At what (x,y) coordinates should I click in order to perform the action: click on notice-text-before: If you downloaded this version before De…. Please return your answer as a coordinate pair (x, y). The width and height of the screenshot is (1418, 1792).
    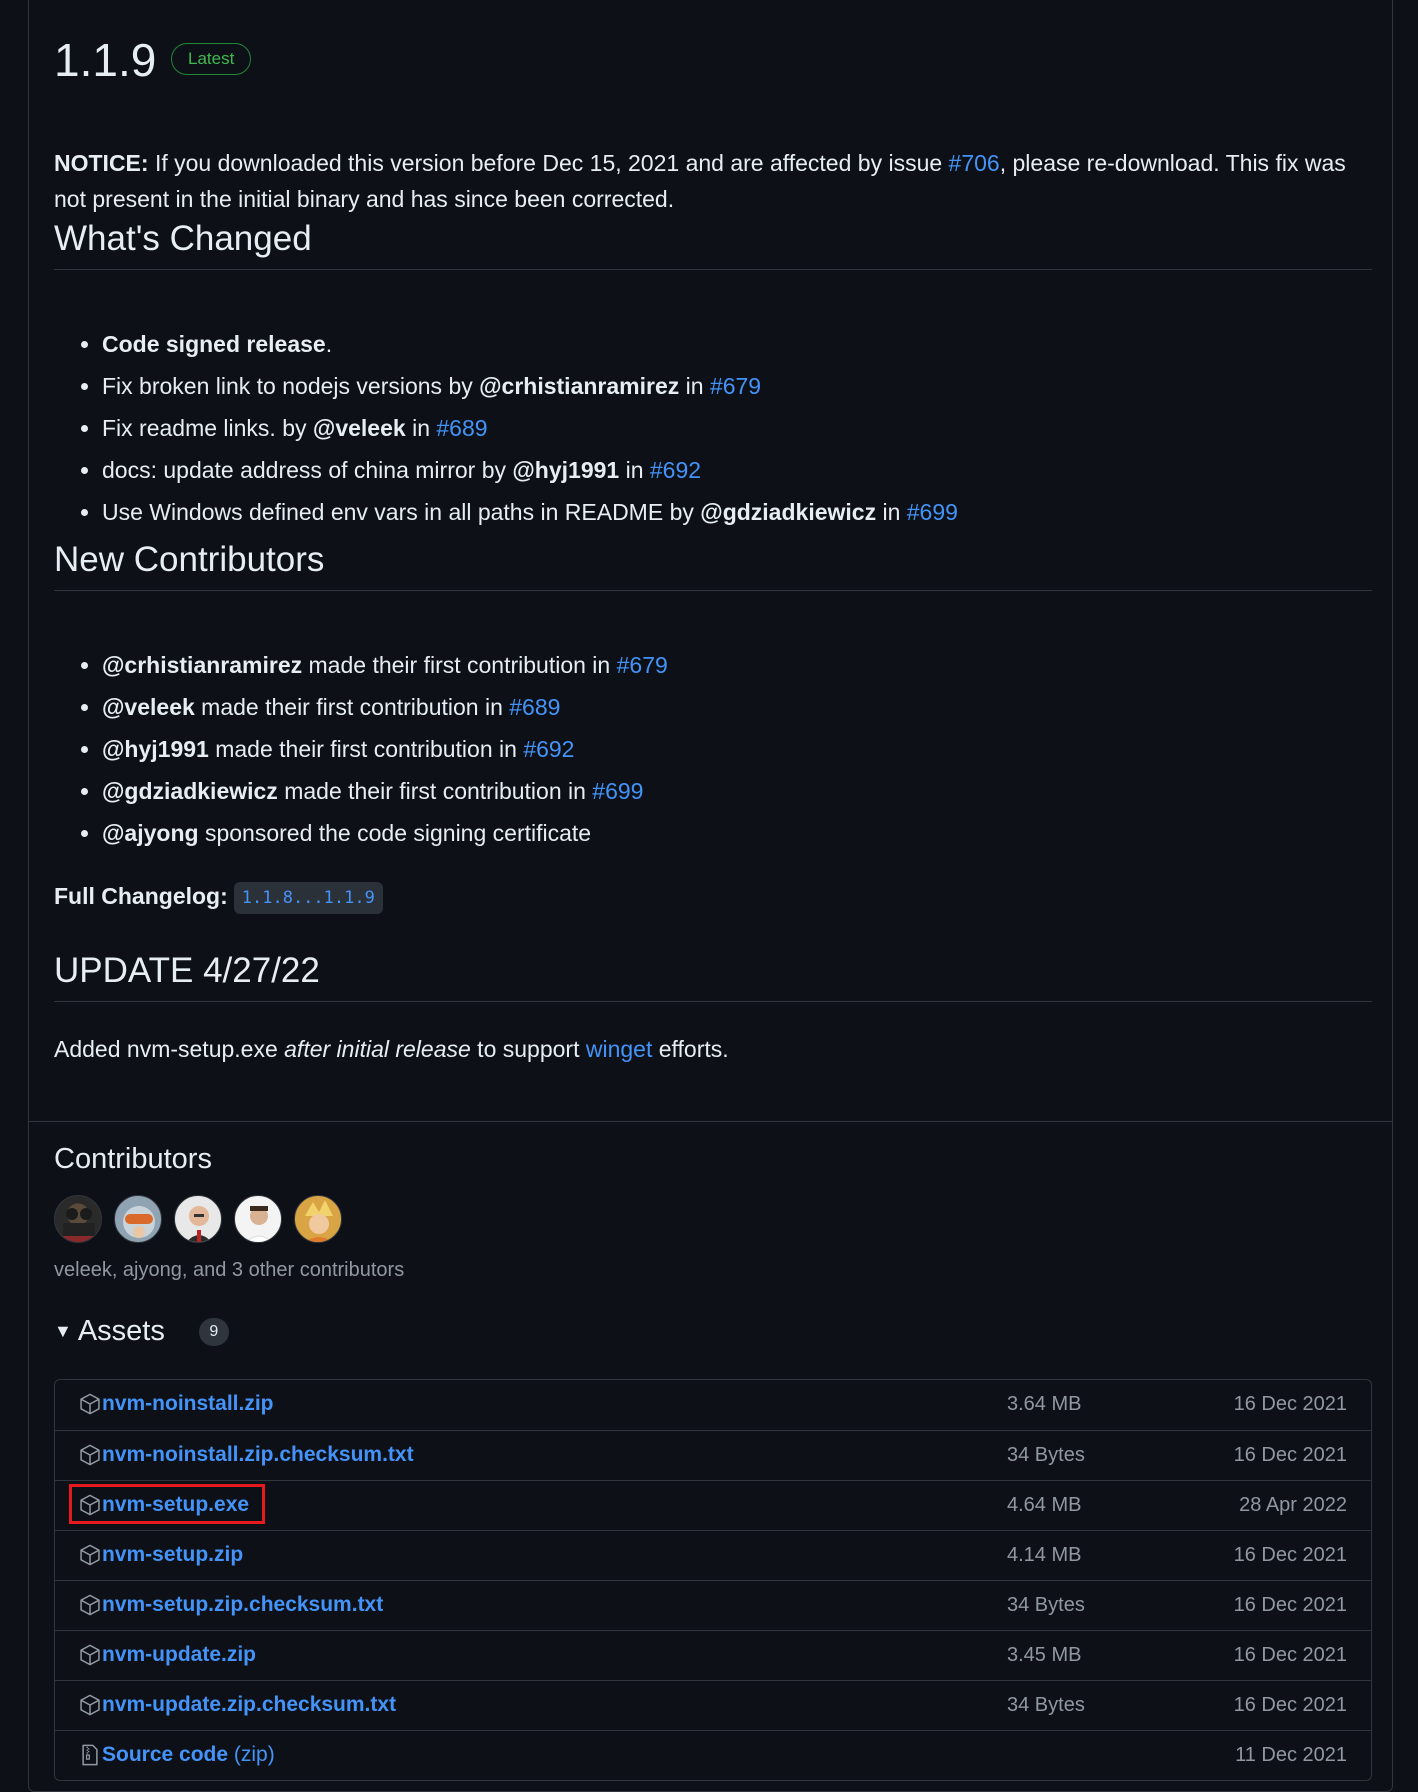
    Looking at the image, I should click on (548, 163).